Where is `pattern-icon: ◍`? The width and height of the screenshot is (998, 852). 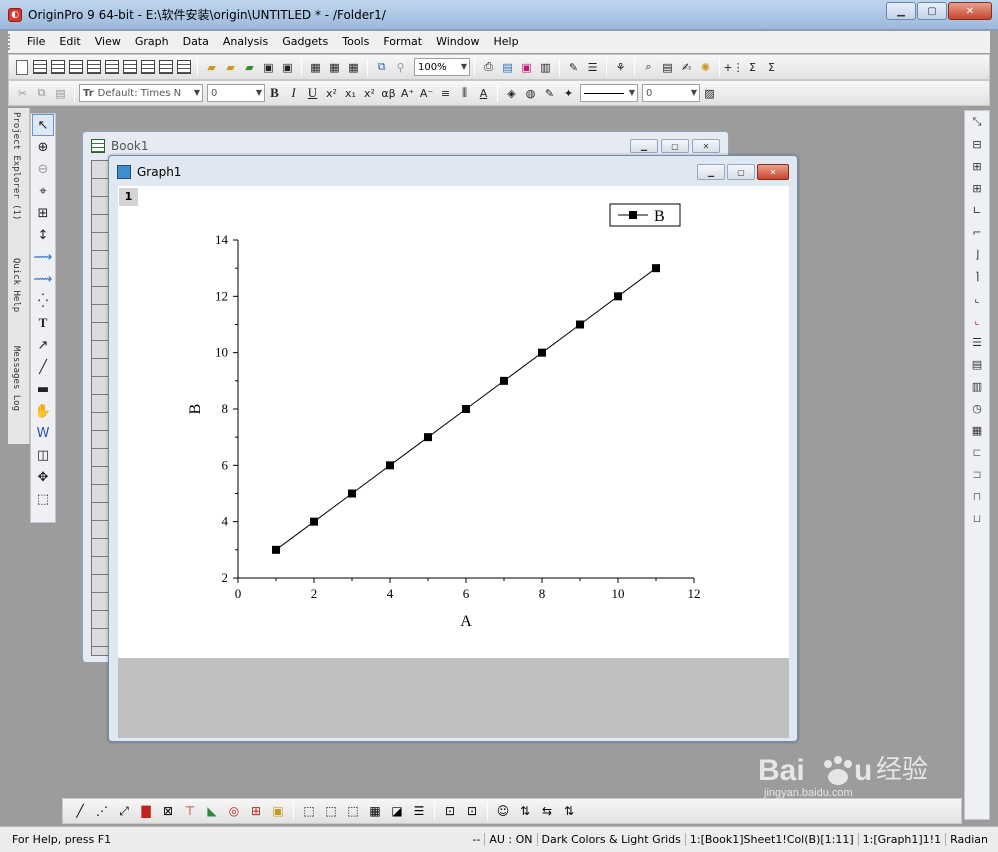 pattern-icon: ◍ is located at coordinates (530, 93).